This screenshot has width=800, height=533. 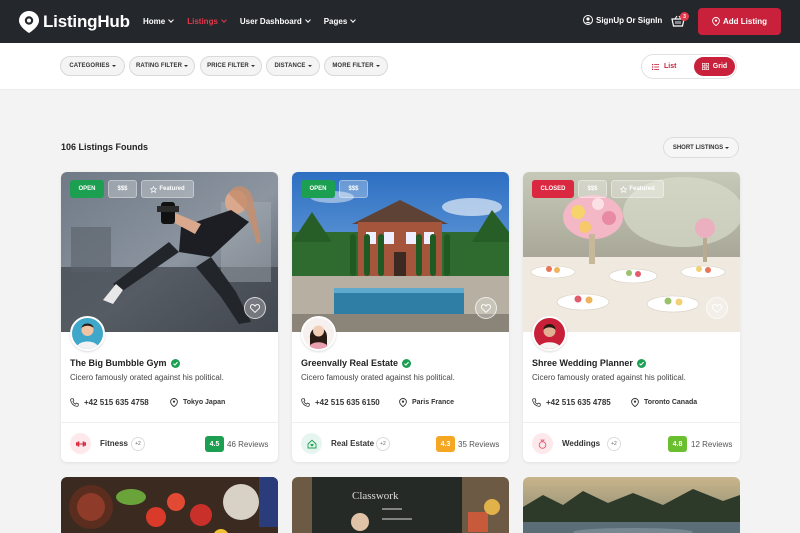 I want to click on nav-home: Home, so click(x=159, y=21).